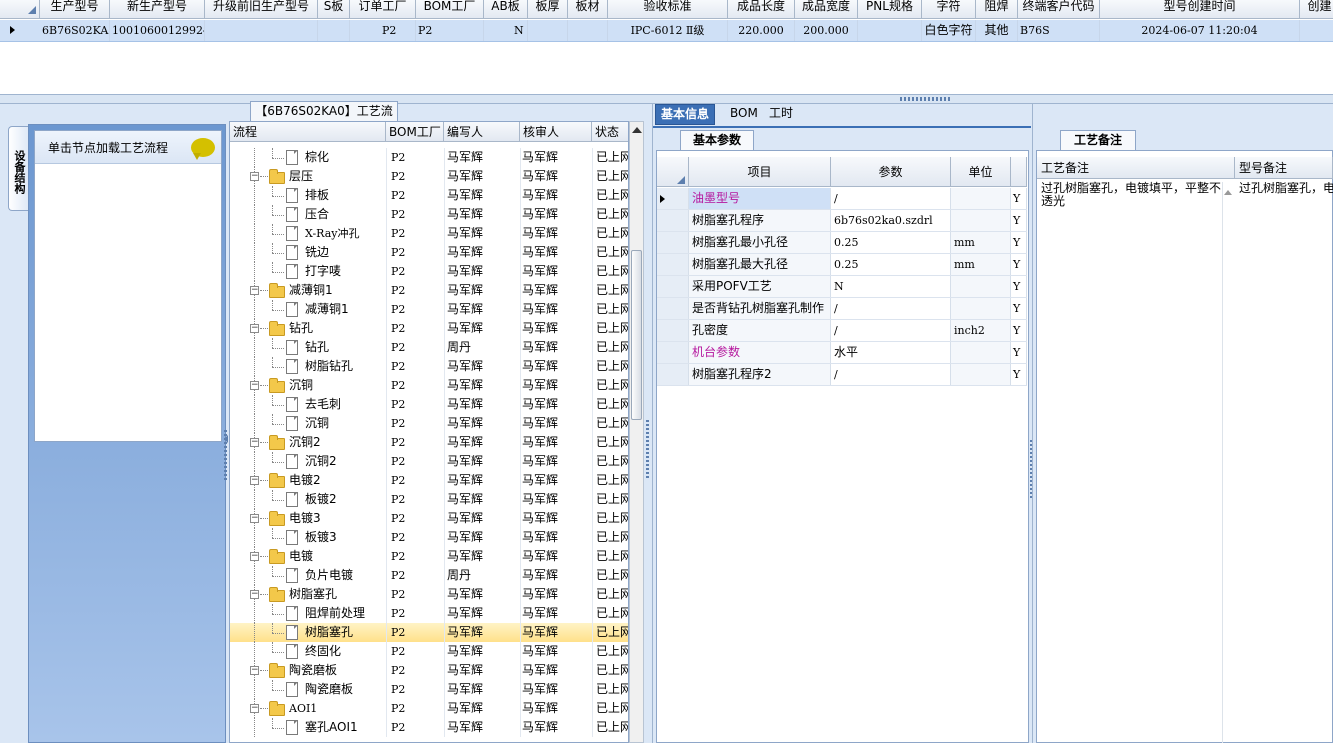 The image size is (1333, 743). What do you see at coordinates (429, 442) in the screenshot?
I see `flow-row: − 沉铜2 P2 马军辉 马军辉 已上网` at bounding box center [429, 442].